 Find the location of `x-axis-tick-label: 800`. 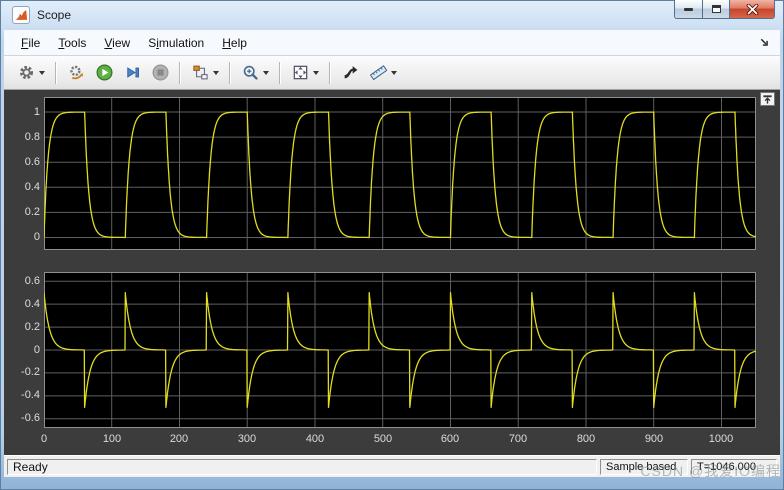

x-axis-tick-label: 800 is located at coordinates (586, 439).